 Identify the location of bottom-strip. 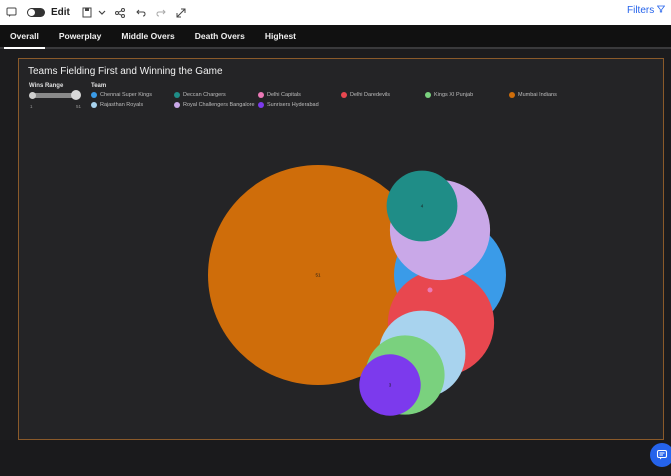
(335, 458).